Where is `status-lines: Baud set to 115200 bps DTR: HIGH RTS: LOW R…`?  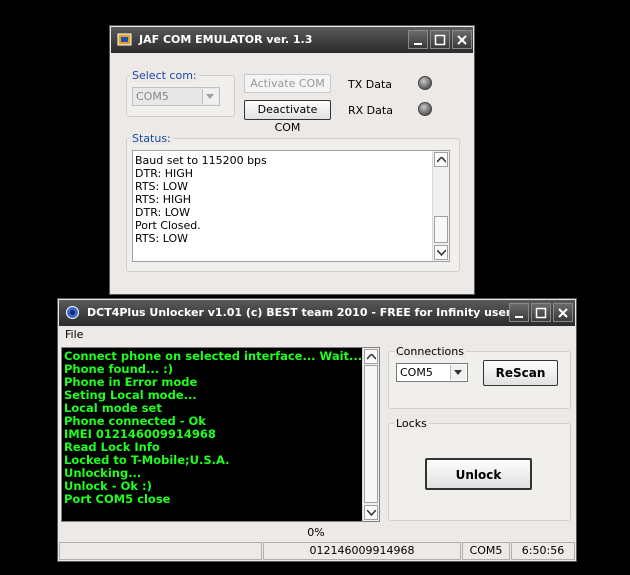 status-lines: Baud set to 115200 bps DTR: HIGH RTS: LOW R… is located at coordinates (291, 198).